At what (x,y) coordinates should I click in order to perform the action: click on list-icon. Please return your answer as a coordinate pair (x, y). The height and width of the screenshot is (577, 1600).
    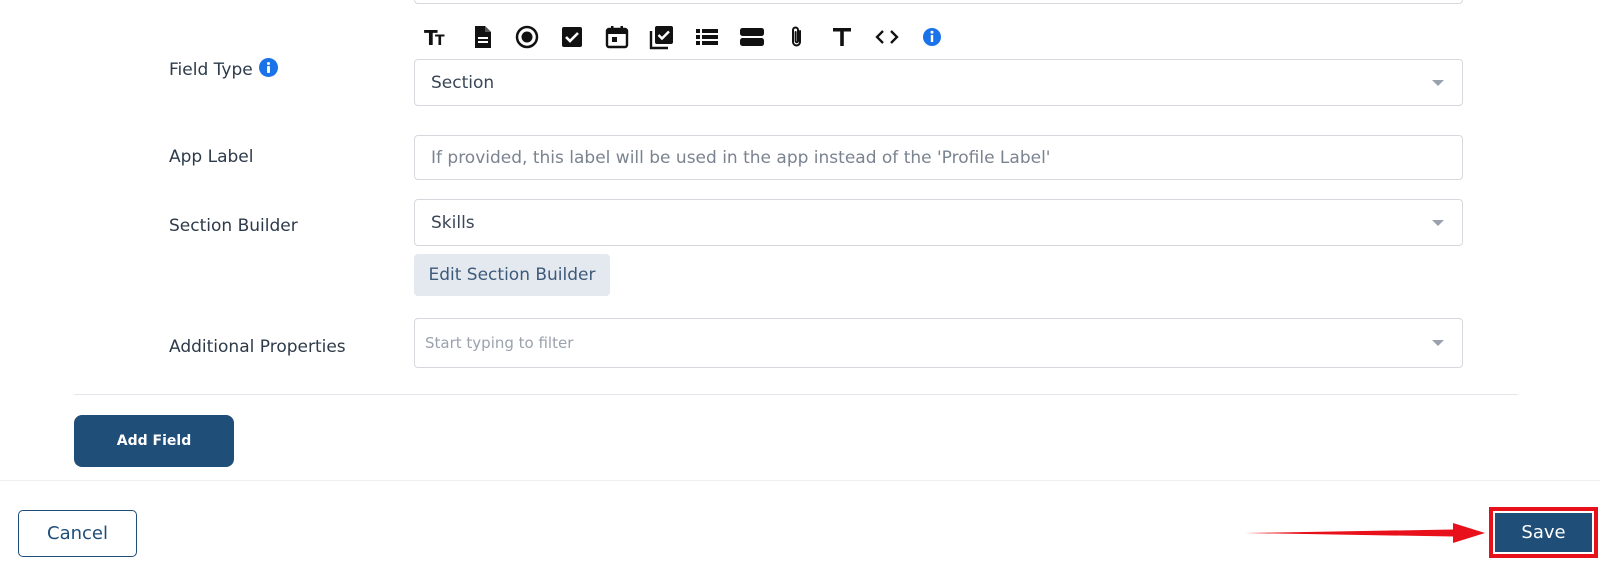
    Looking at the image, I should click on (706, 37).